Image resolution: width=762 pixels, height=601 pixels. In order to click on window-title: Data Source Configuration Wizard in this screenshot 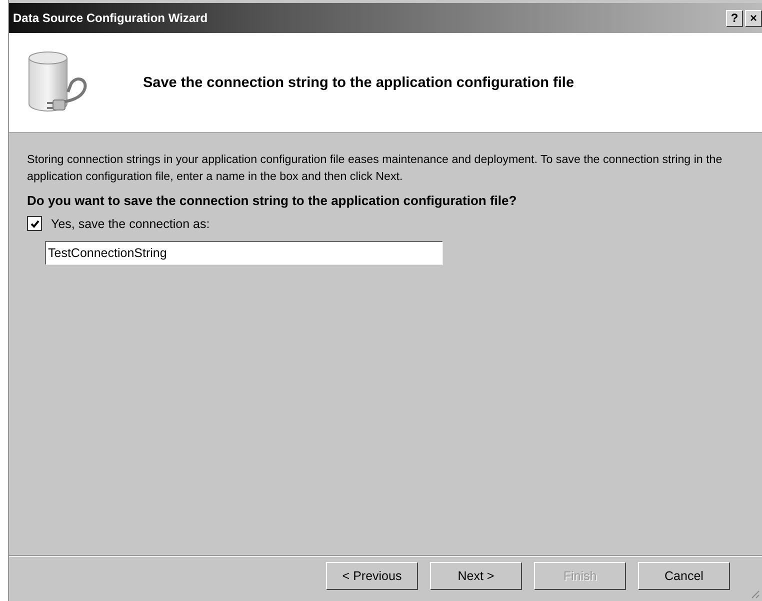, I will do `click(110, 18)`.